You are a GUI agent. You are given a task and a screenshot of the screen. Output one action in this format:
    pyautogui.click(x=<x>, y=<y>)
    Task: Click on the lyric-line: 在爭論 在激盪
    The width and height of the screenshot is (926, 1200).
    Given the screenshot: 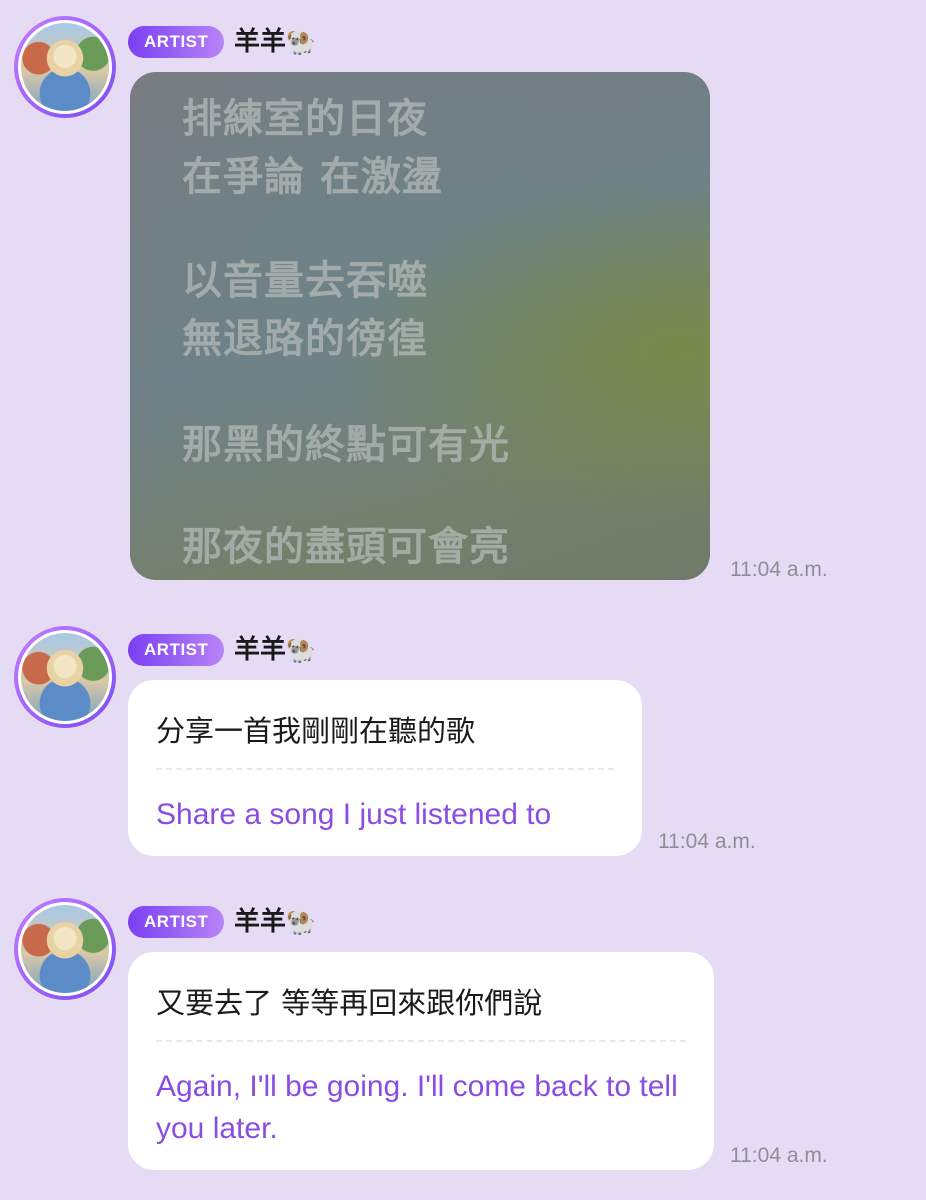 What is the action you would take?
    pyautogui.click(x=312, y=177)
    